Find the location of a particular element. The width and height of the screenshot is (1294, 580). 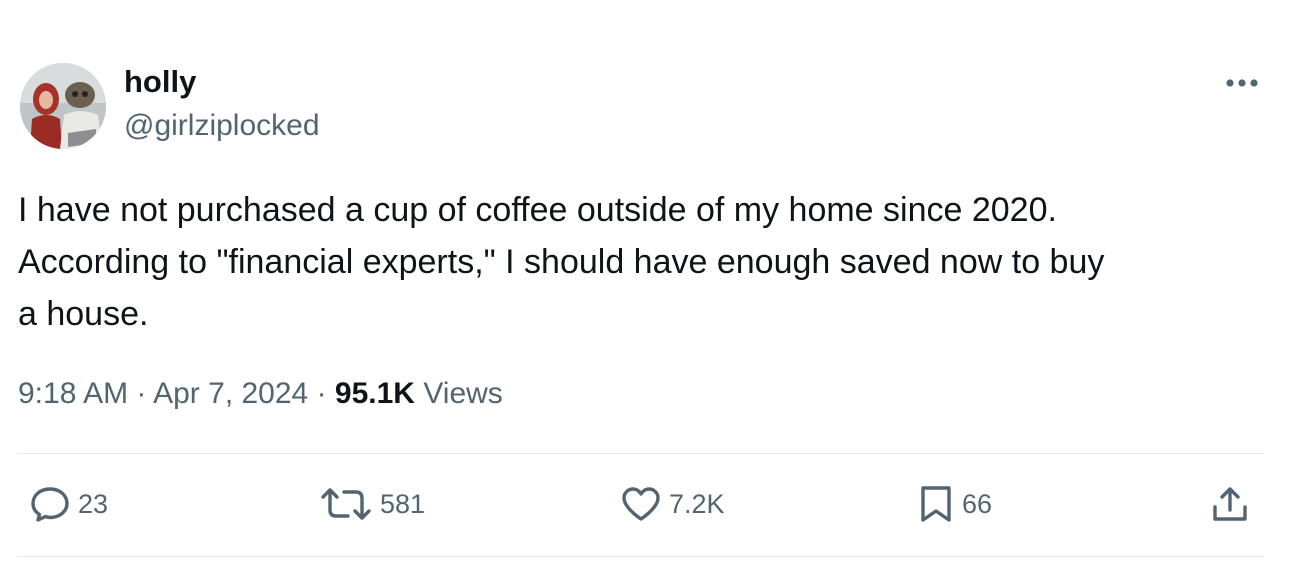

repost-button: 581 is located at coordinates (372, 504).